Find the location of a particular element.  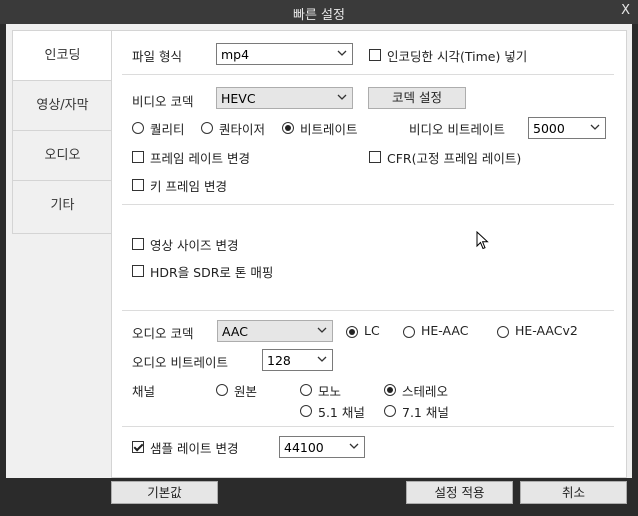

mode-quantizer-label: 퀀타이저 is located at coordinates (242, 129).